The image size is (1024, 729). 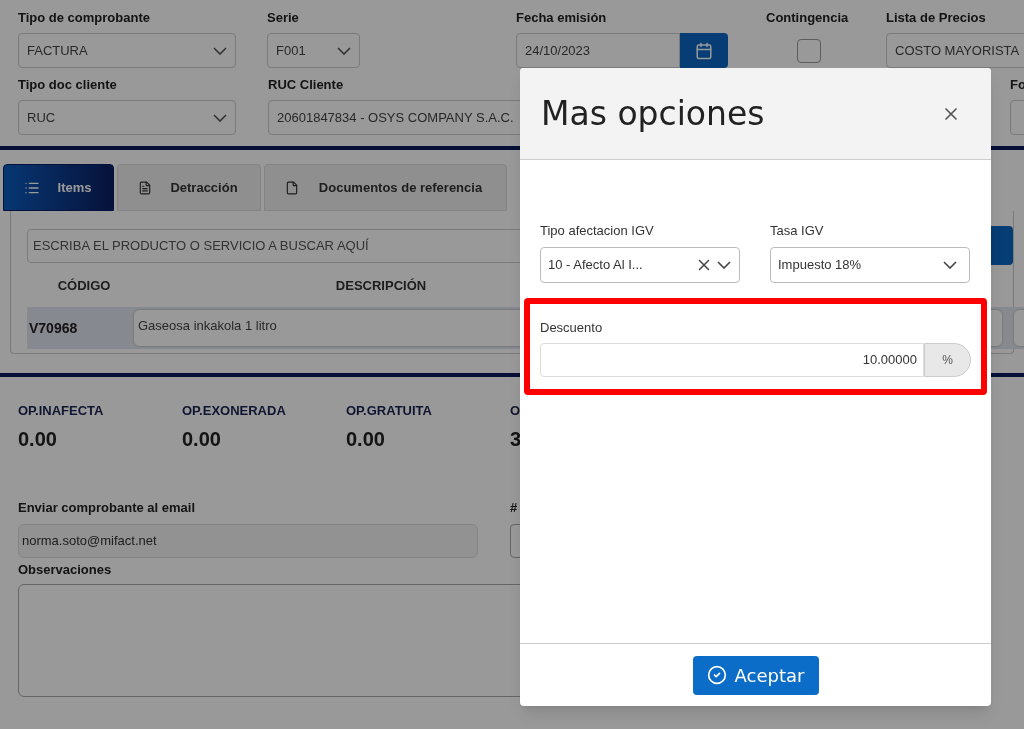 I want to click on field-label: Enviar comprobante al email, so click(x=107, y=508).